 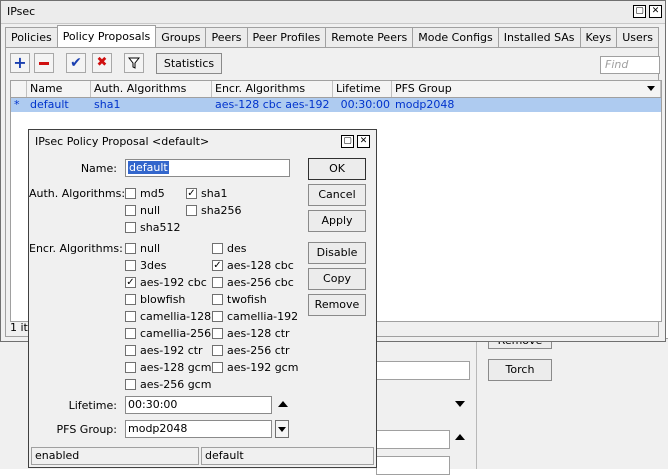 I want to click on status-name: default, so click(x=287, y=456).